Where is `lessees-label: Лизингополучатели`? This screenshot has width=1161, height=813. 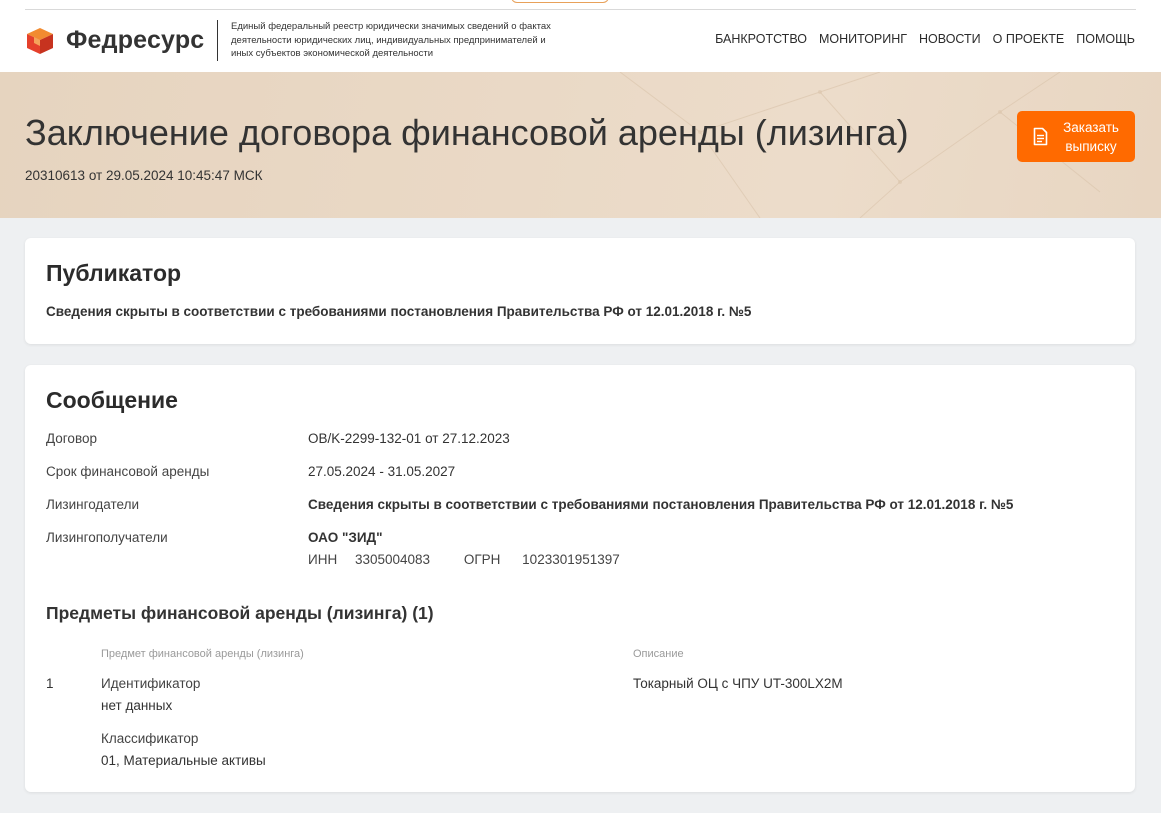 lessees-label: Лизингополучатели is located at coordinates (107, 537).